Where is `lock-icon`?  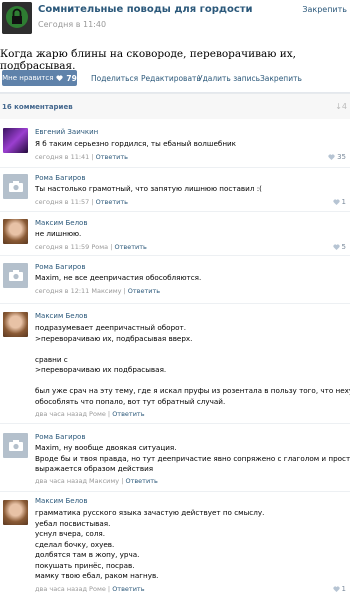 lock-icon is located at coordinates (17, 18).